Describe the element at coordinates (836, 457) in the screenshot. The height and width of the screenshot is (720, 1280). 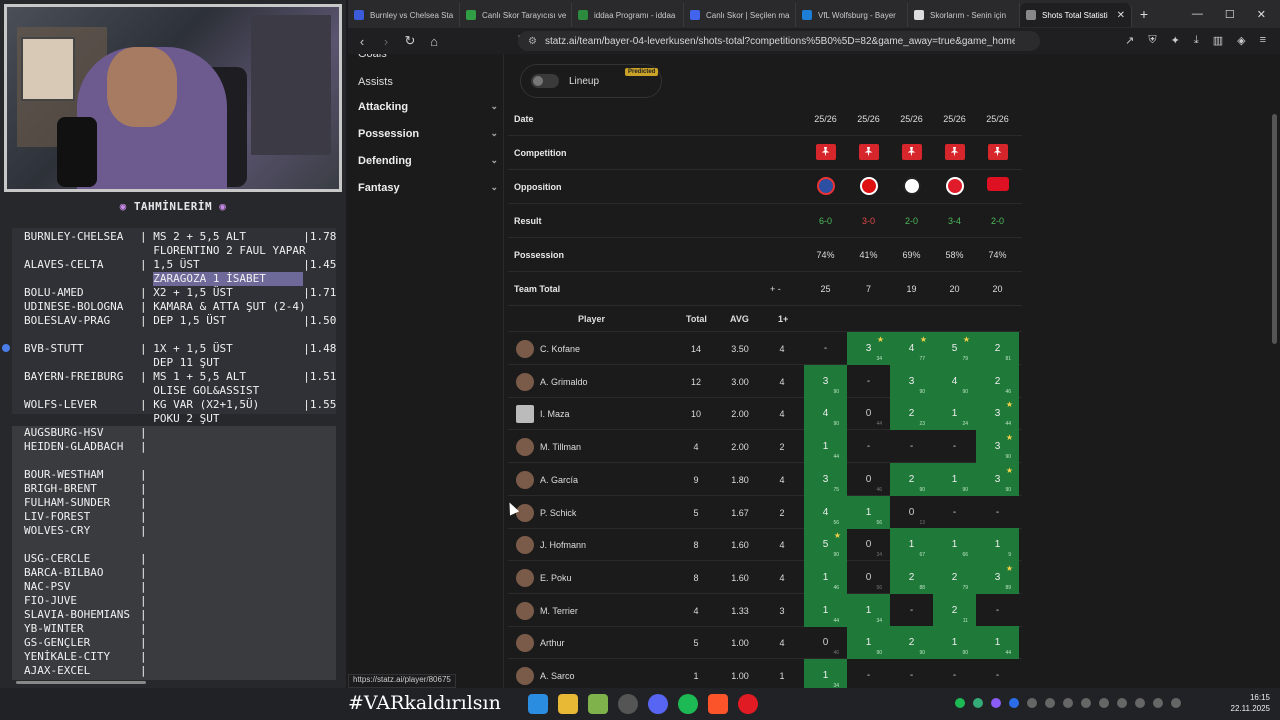
I see `minutes-played: 44` at that location.